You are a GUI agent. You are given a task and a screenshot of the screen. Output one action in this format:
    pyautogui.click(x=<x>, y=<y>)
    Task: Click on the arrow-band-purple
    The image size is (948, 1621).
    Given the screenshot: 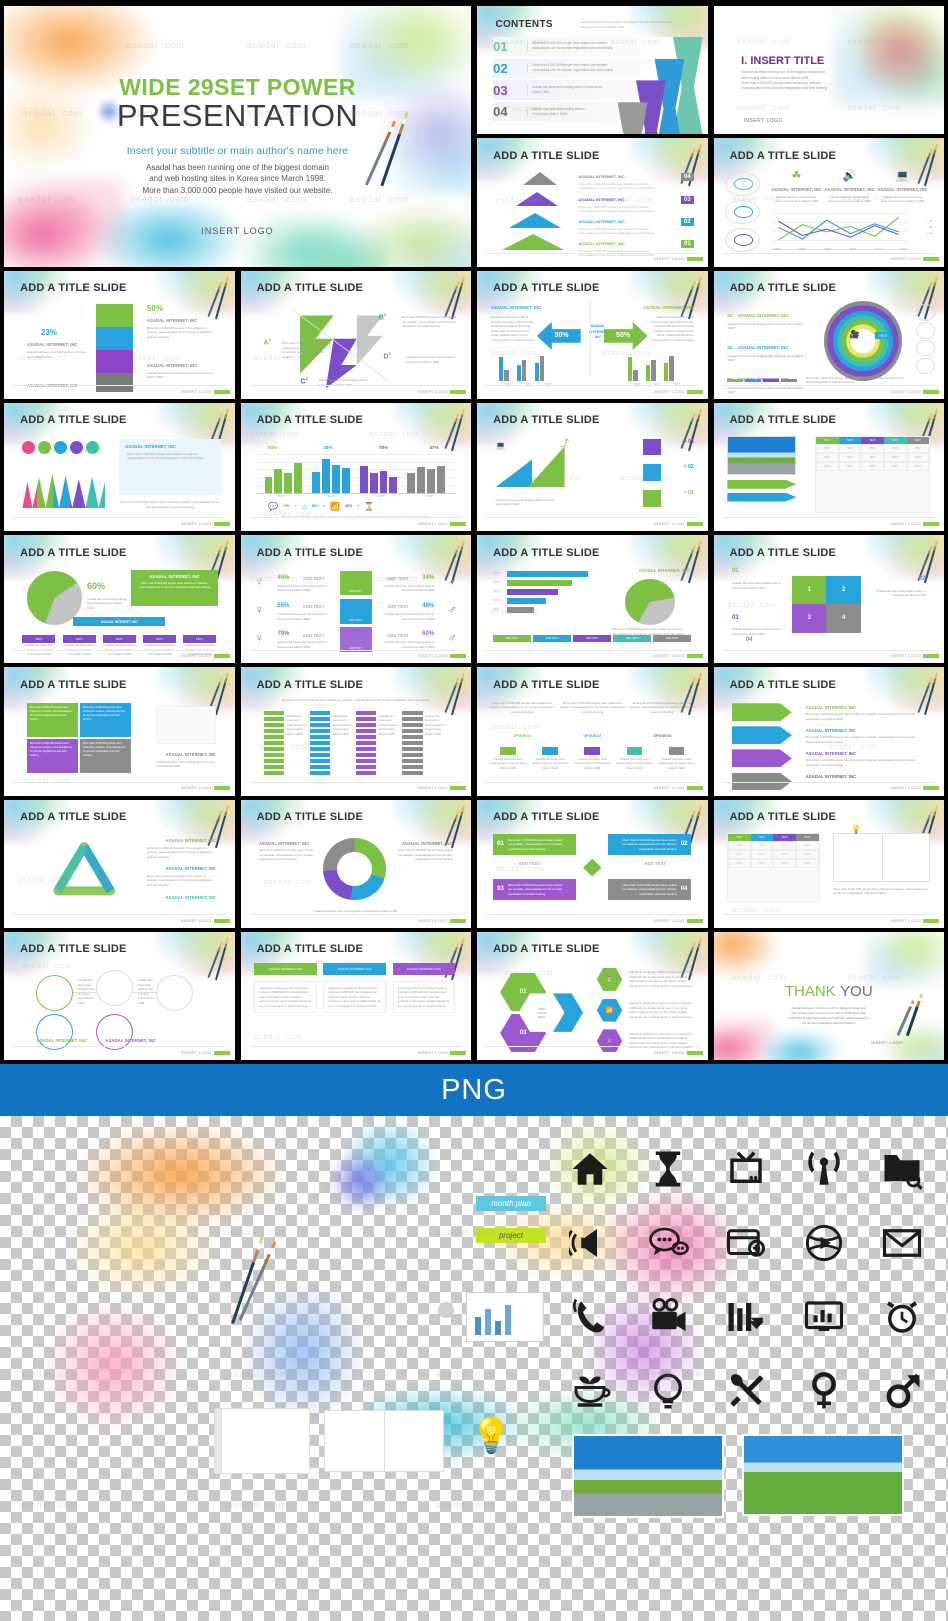 What is the action you would take?
    pyautogui.click(x=761, y=758)
    